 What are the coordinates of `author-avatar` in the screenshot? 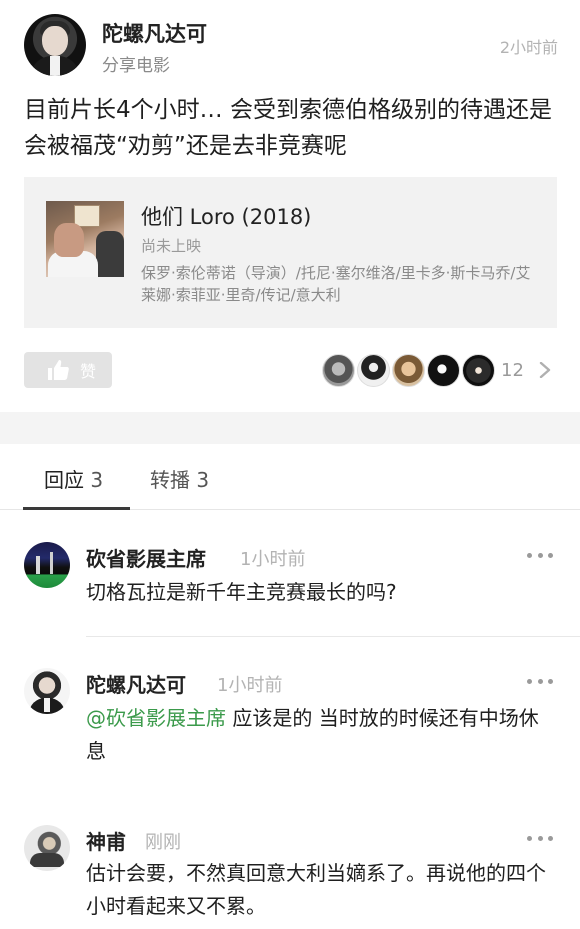 It's located at (55, 45).